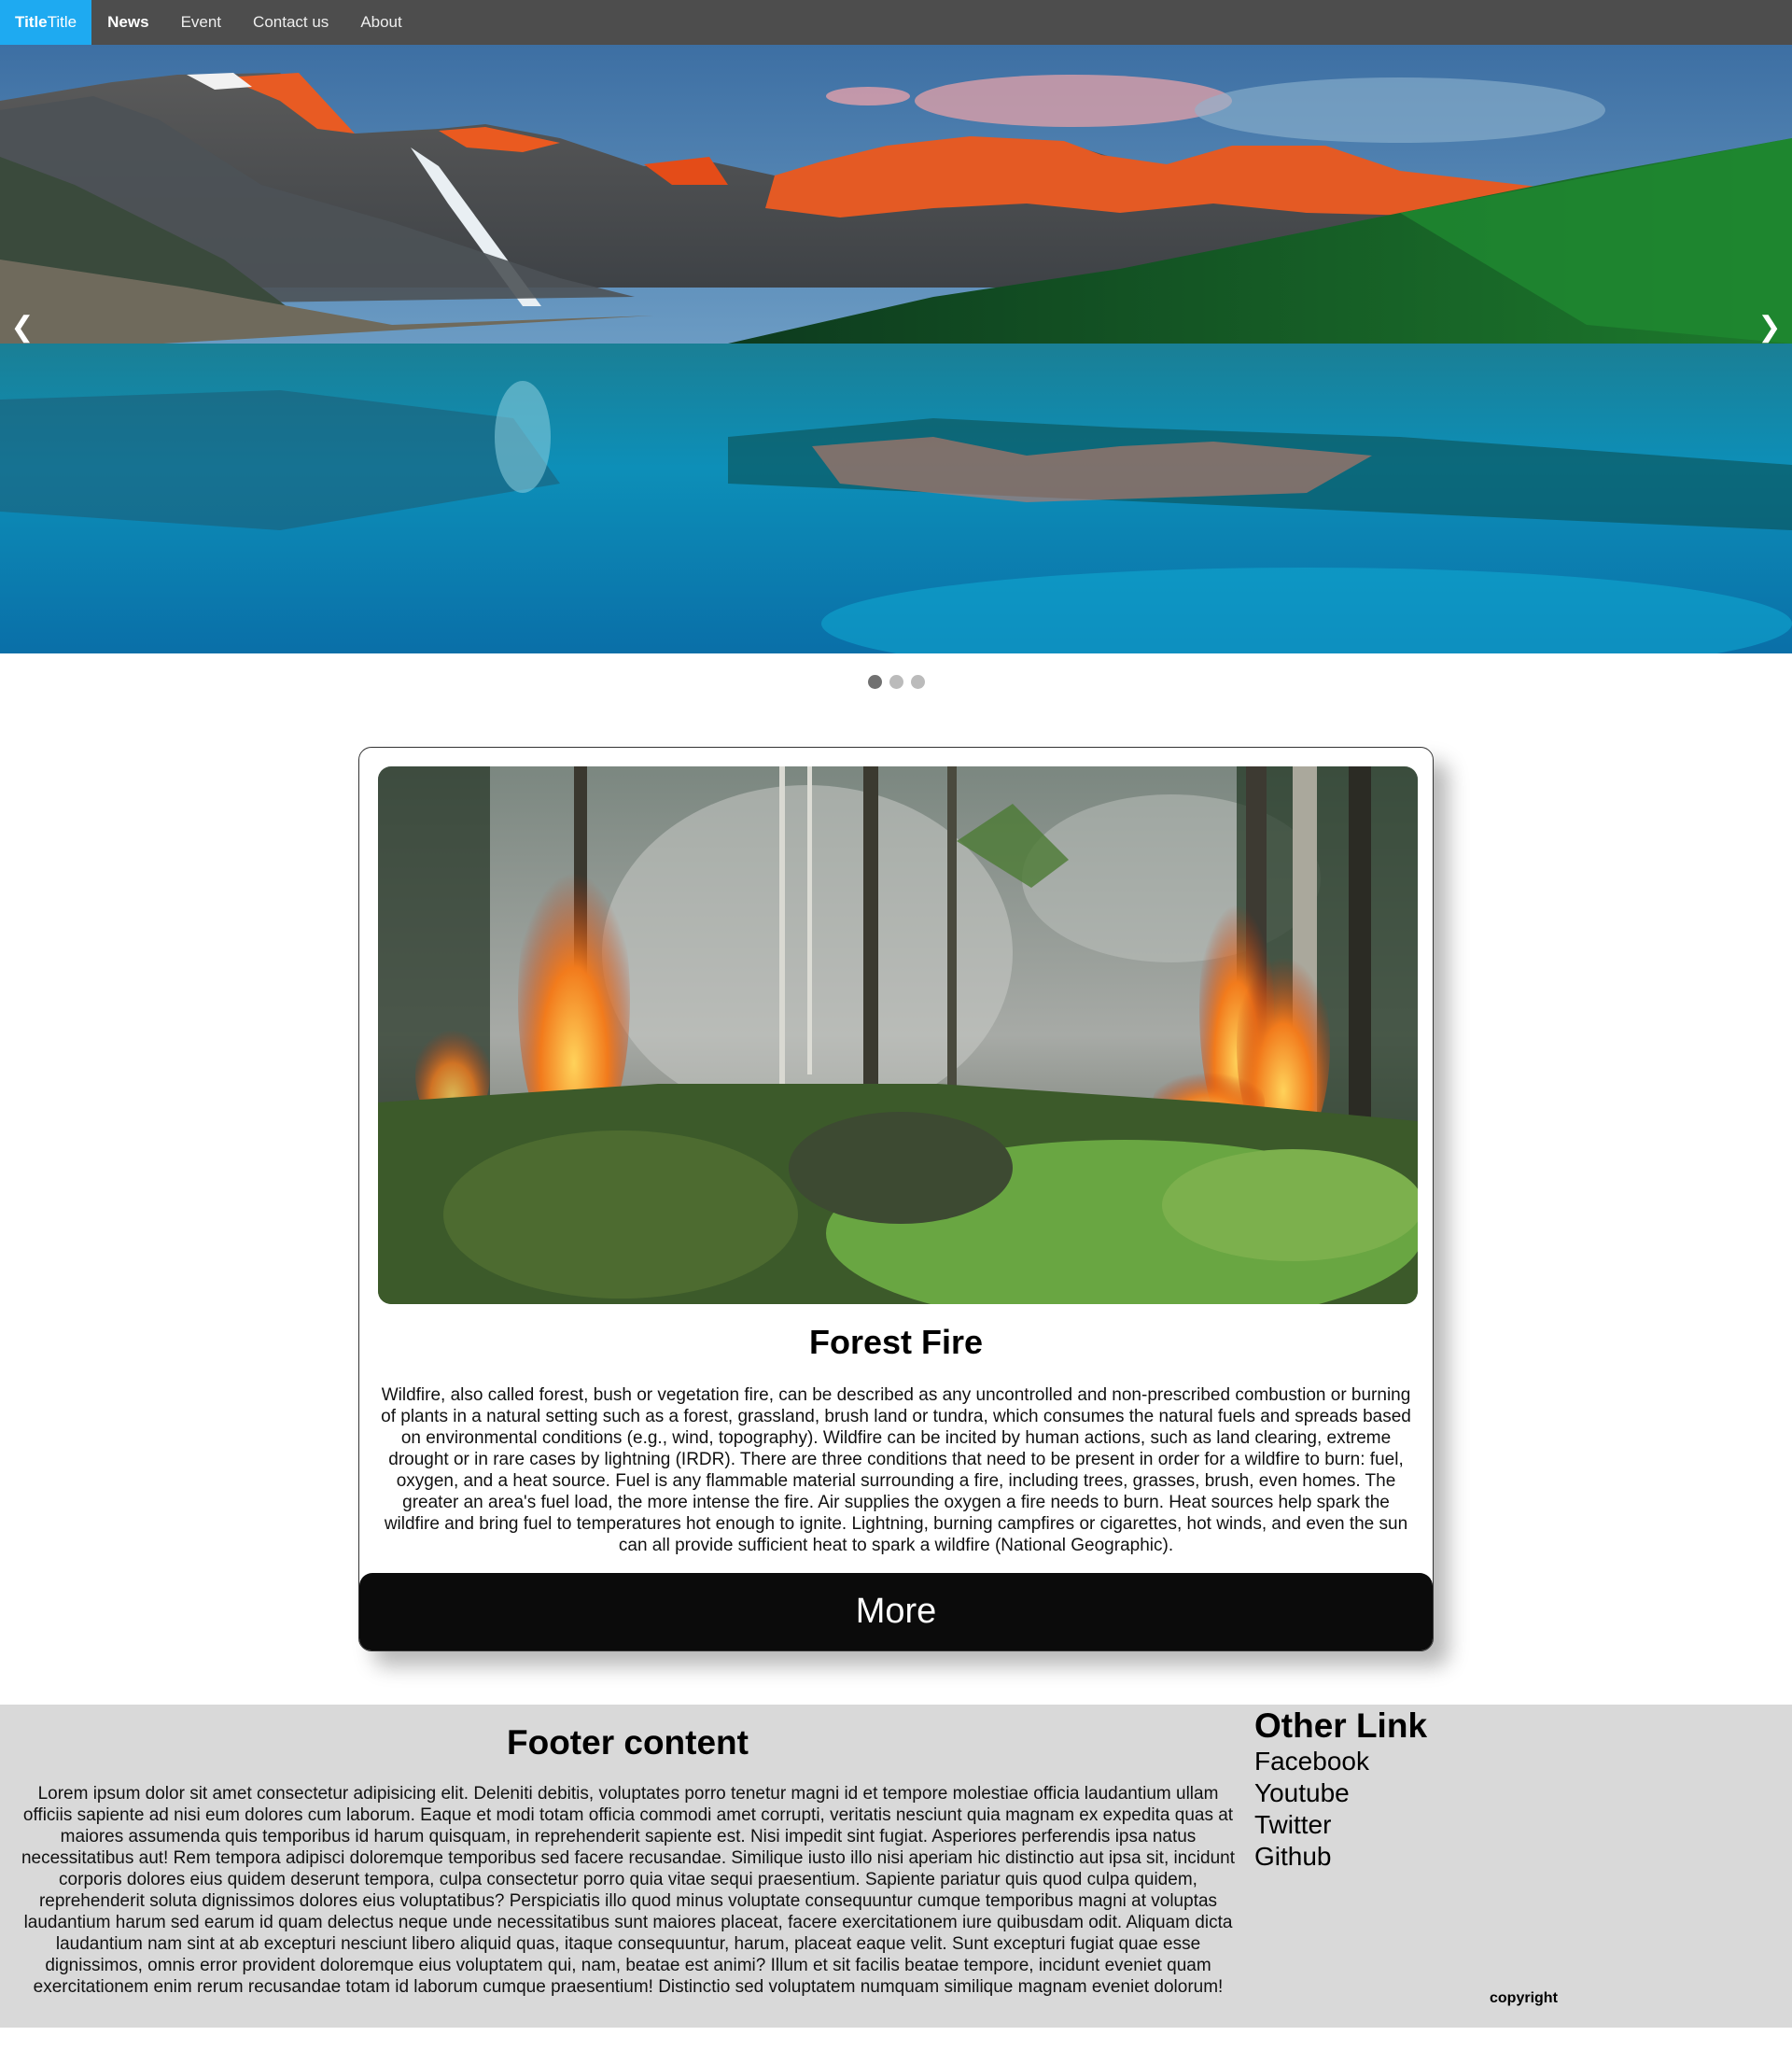 The image size is (1792, 2064). I want to click on nav-link-event: Event, so click(201, 22).